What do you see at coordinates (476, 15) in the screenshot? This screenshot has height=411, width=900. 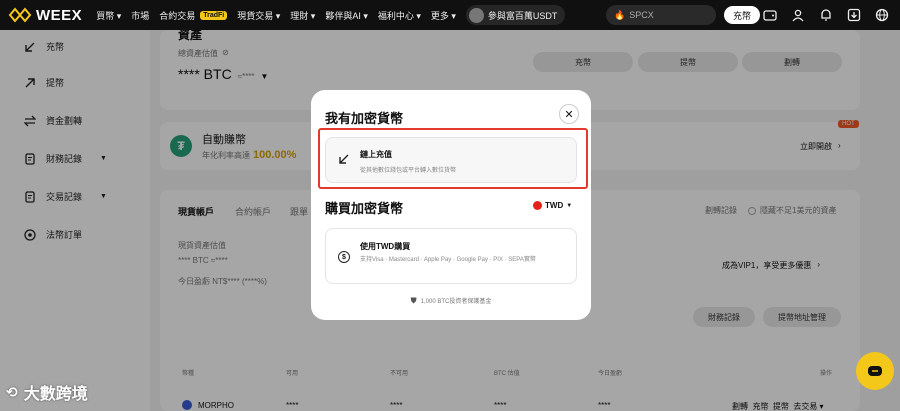 I see `promo-avatar` at bounding box center [476, 15].